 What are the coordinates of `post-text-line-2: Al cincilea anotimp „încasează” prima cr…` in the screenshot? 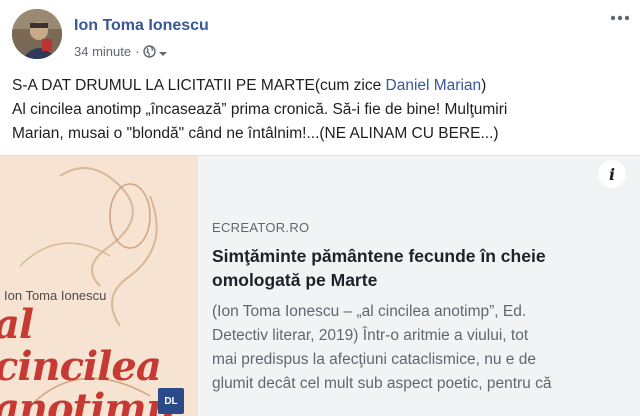 It's located at (260, 109).